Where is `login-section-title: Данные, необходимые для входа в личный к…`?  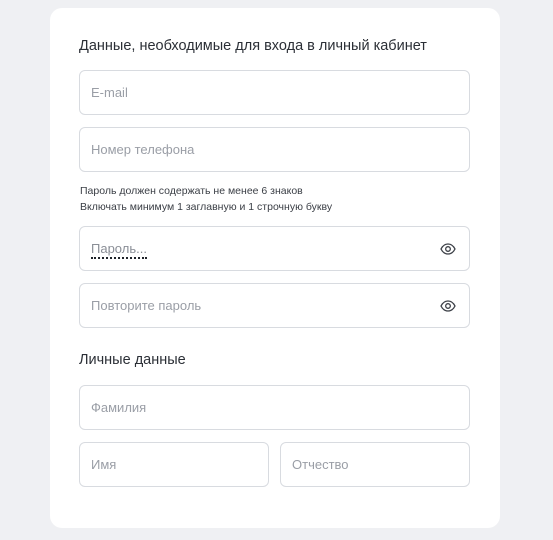 login-section-title: Данные, необходимые для входа в личный к… is located at coordinates (253, 46).